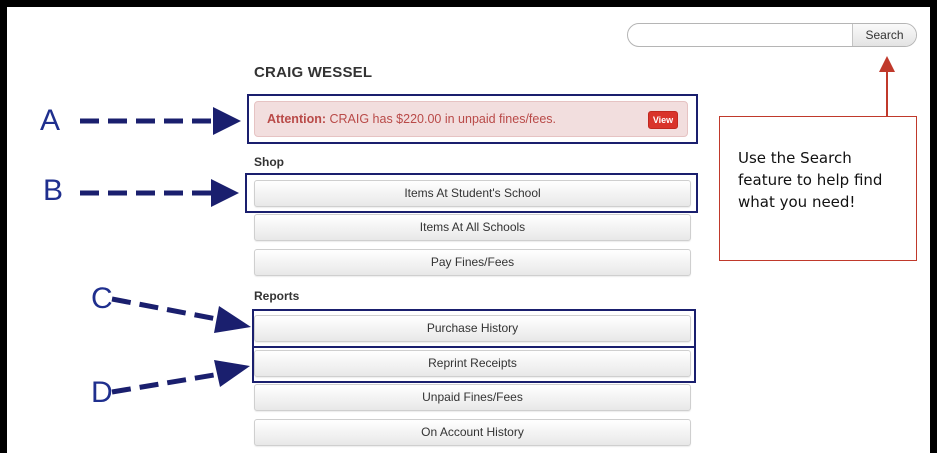 The image size is (937, 453). Describe the element at coordinates (181, 314) in the screenshot. I see `arrow-c` at that location.